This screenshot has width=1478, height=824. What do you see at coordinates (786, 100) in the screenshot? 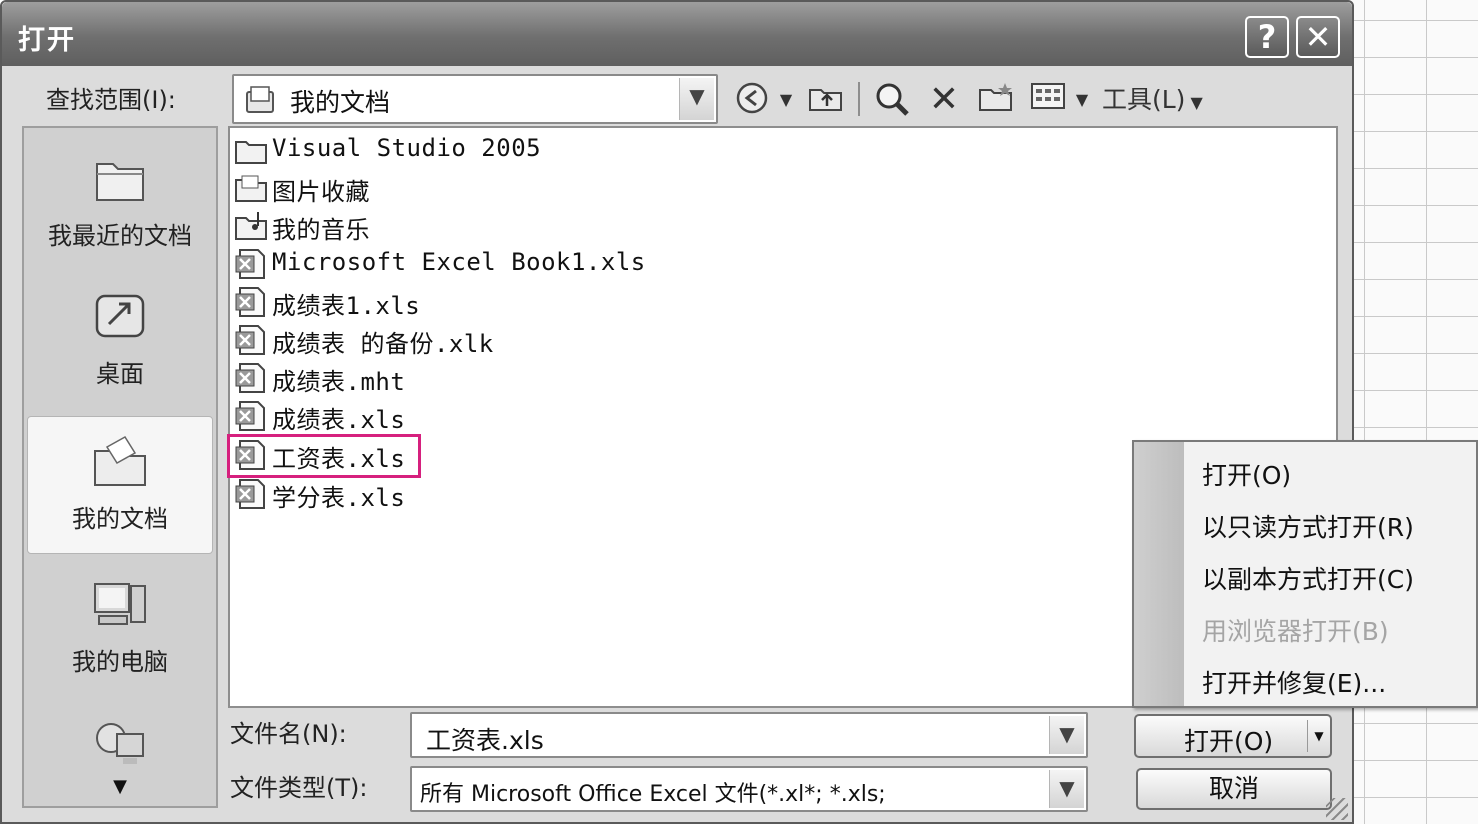
I see `back-dropdown-icon: ▼` at bounding box center [786, 100].